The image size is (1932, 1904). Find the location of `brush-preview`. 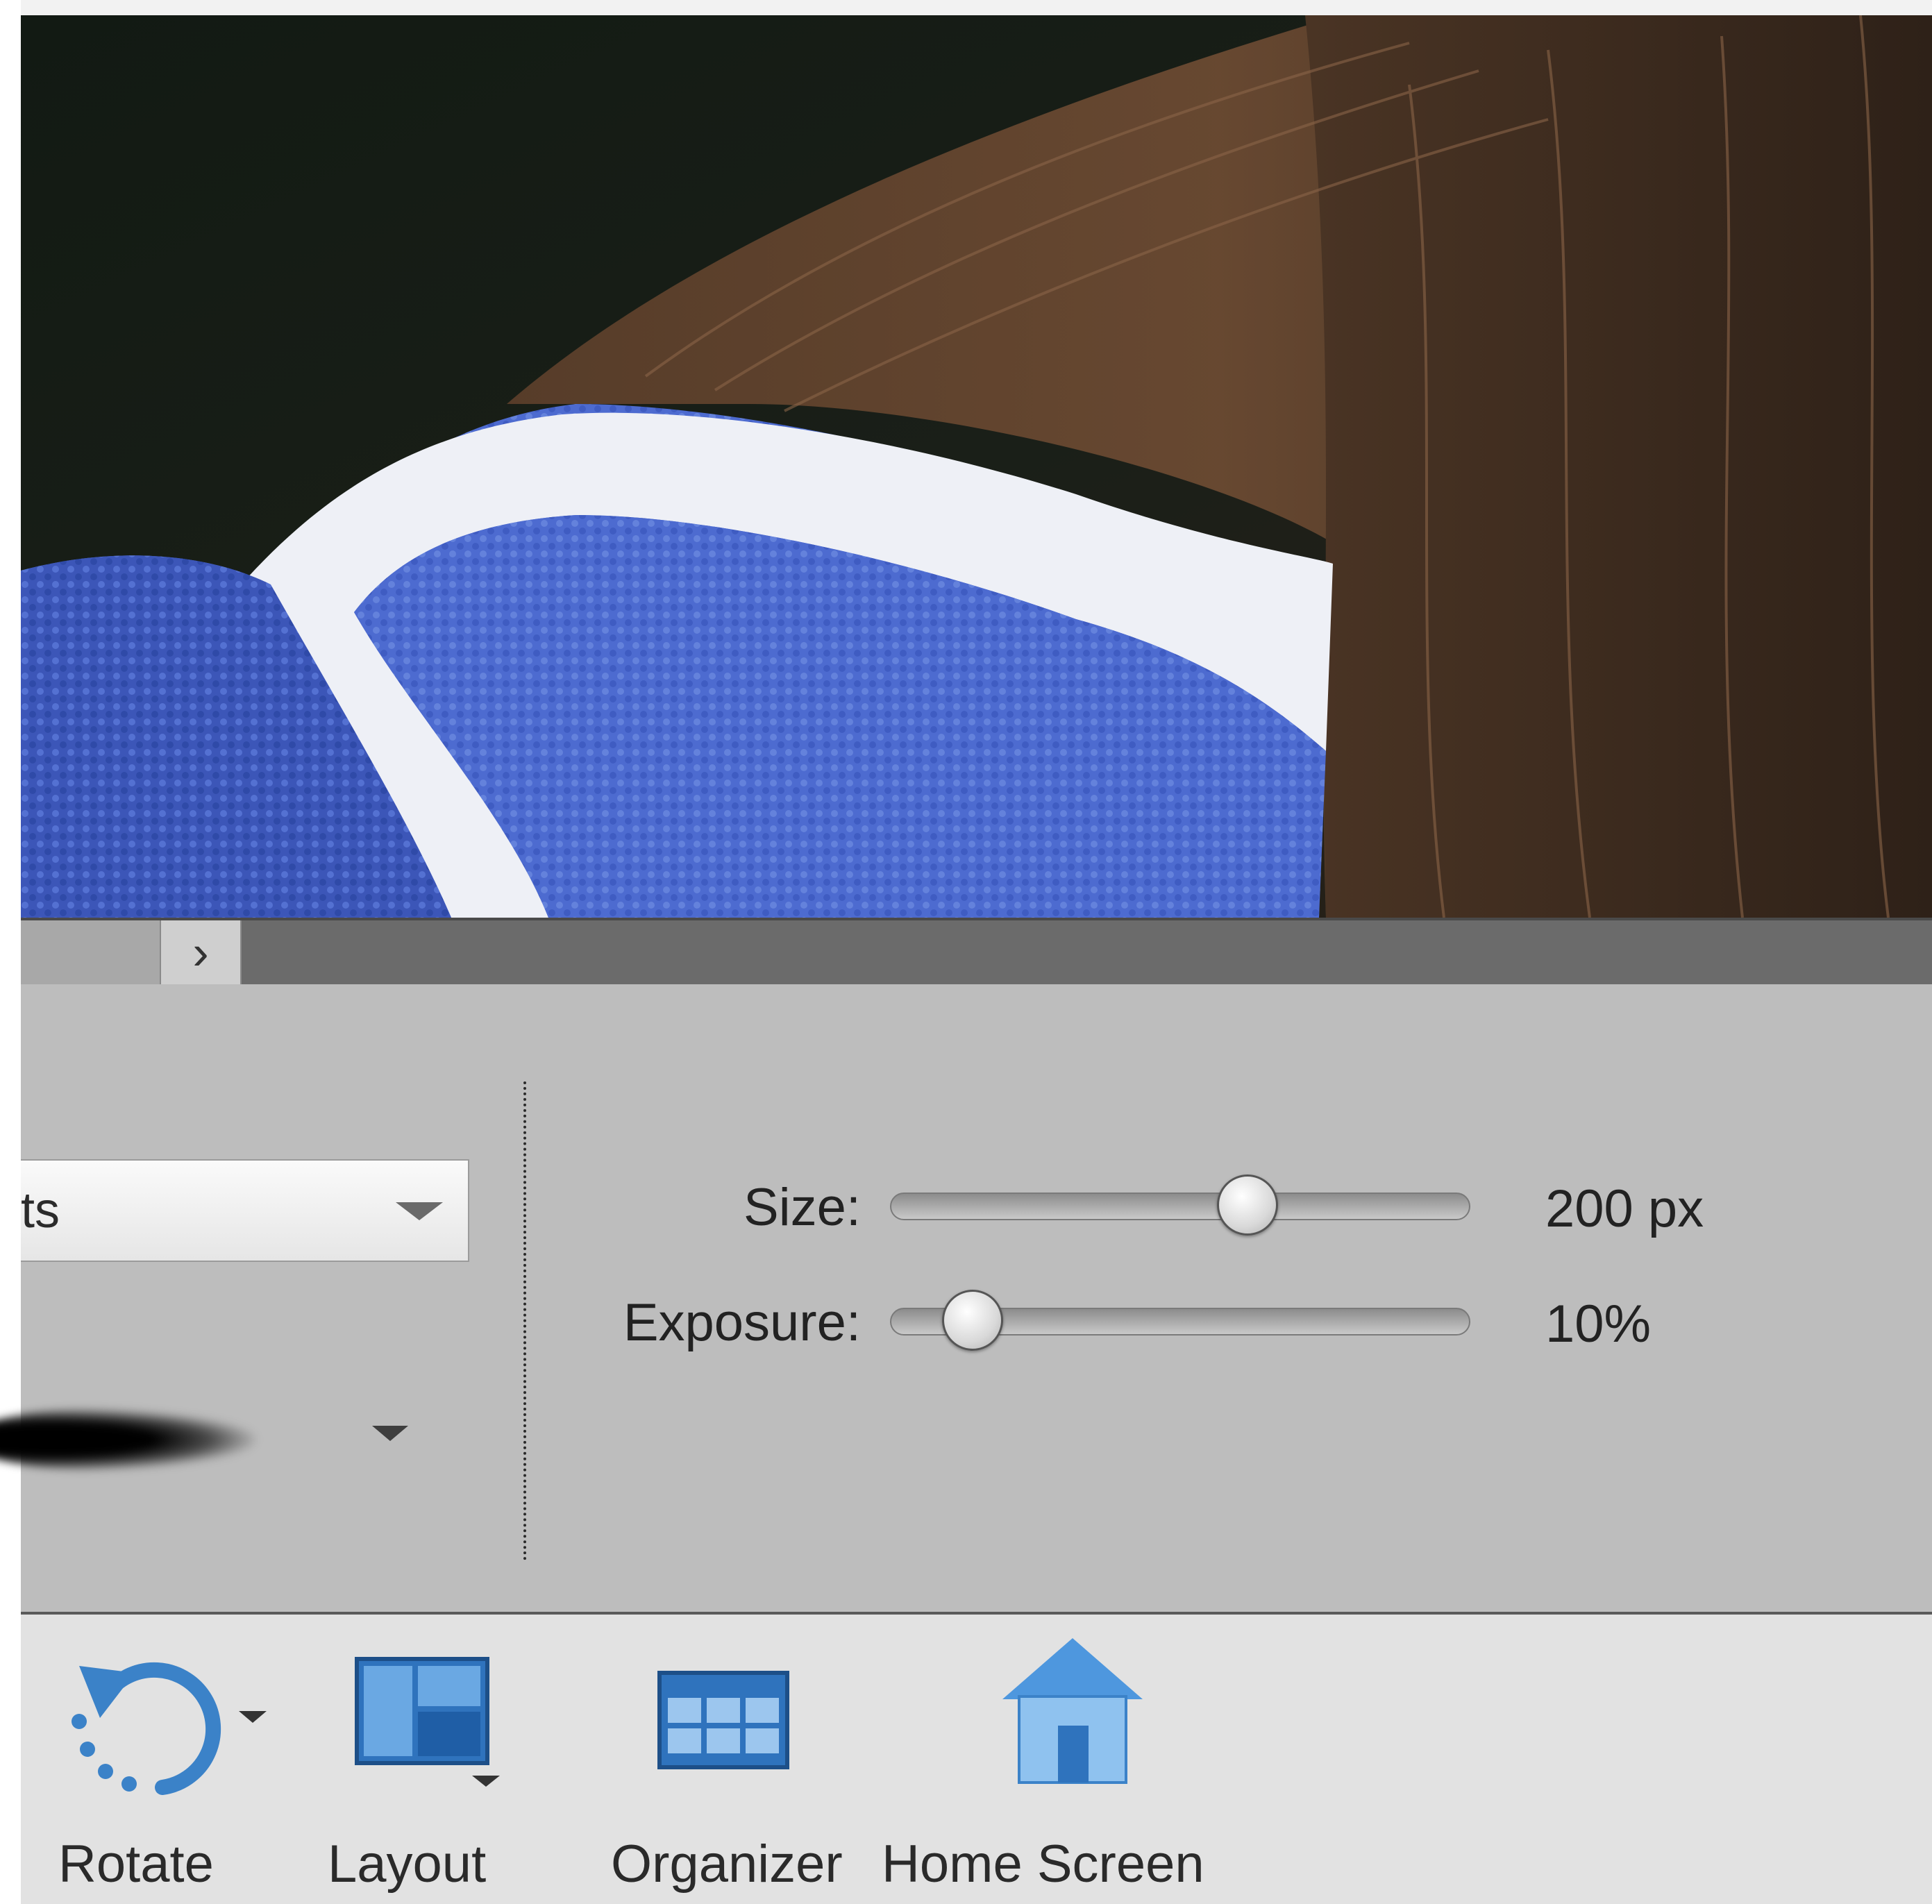

brush-preview is located at coordinates (128, 1440).